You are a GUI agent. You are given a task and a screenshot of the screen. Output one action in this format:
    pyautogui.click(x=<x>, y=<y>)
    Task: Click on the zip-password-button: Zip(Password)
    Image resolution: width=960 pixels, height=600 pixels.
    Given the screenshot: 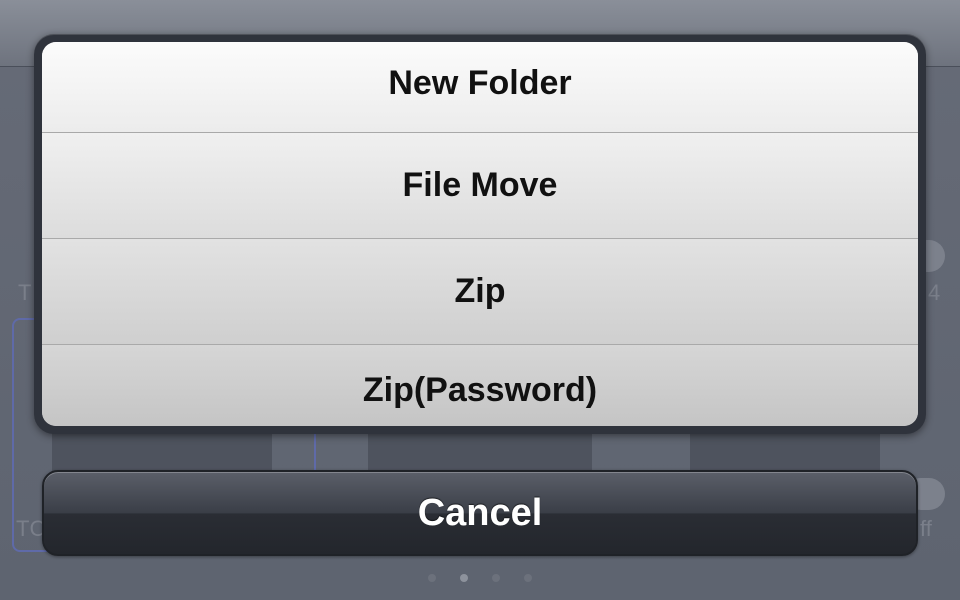 What is the action you would take?
    pyautogui.click(x=480, y=385)
    